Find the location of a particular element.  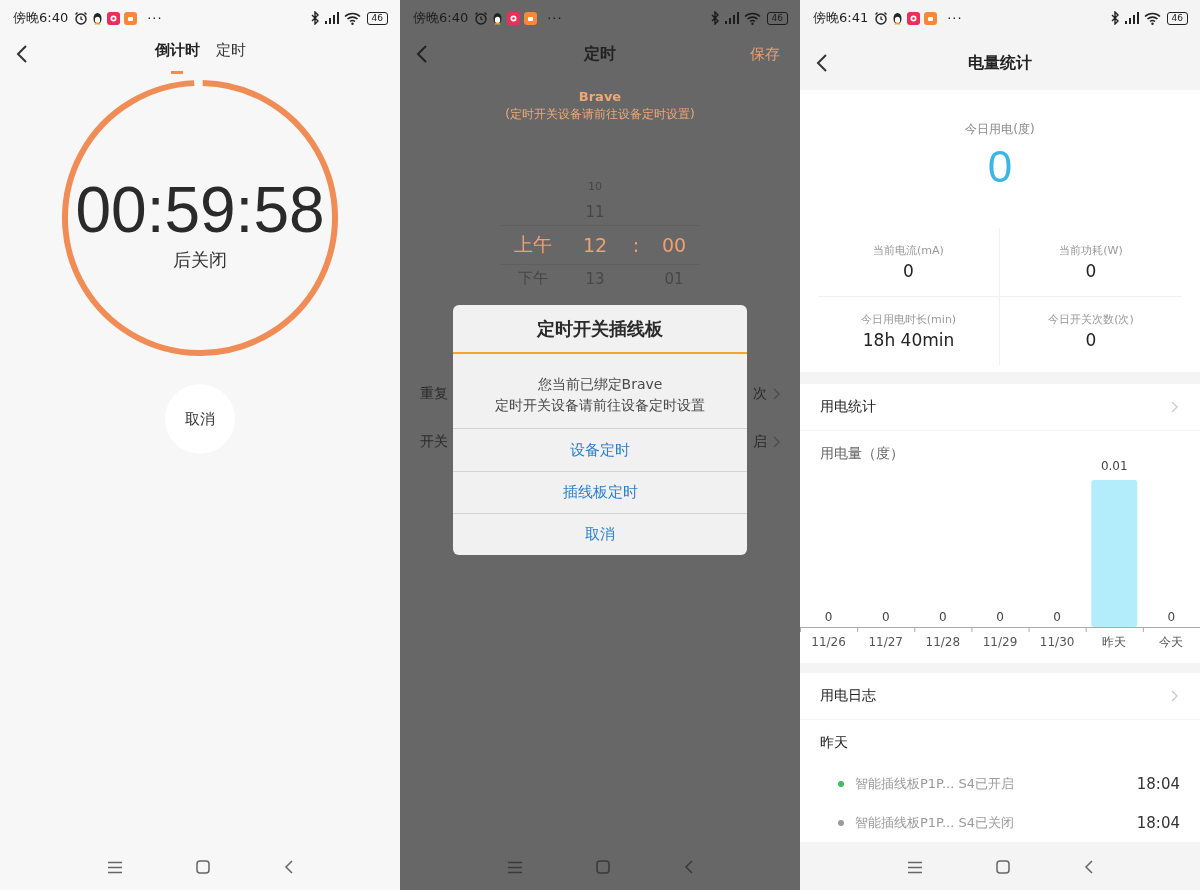

page-title: 电量统计 is located at coordinates (1000, 63).